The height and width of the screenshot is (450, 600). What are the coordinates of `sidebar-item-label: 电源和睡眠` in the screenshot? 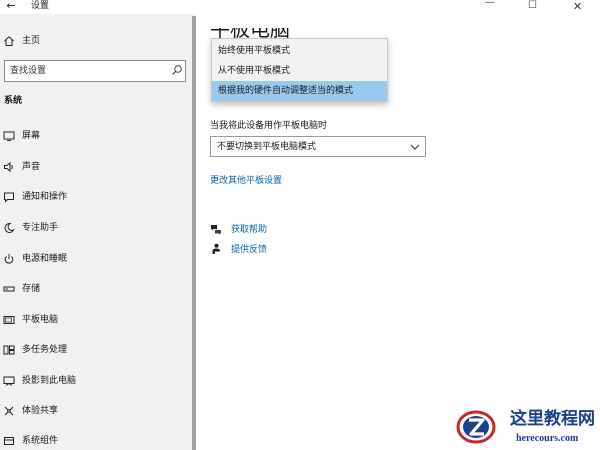 It's located at (45, 259).